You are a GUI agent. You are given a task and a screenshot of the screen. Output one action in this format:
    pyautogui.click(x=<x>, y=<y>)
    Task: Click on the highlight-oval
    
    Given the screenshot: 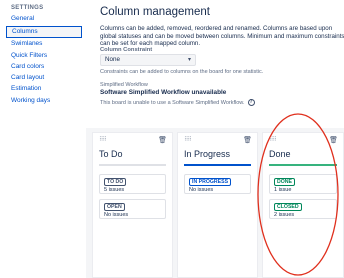 What is the action you would take?
    pyautogui.click(x=298, y=194)
    